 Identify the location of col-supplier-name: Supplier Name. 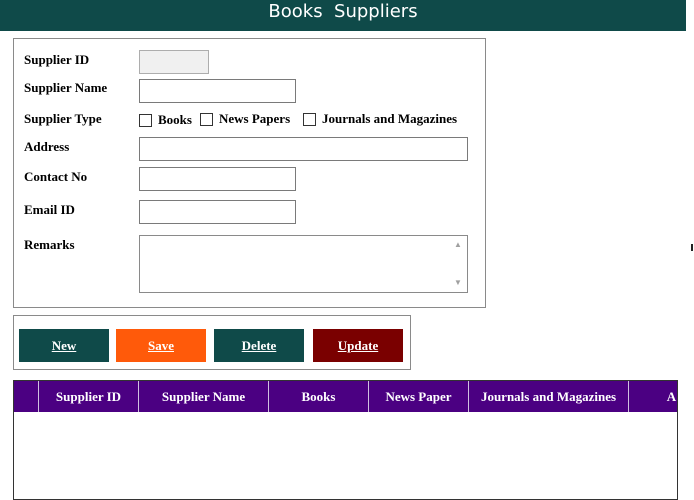
(204, 396).